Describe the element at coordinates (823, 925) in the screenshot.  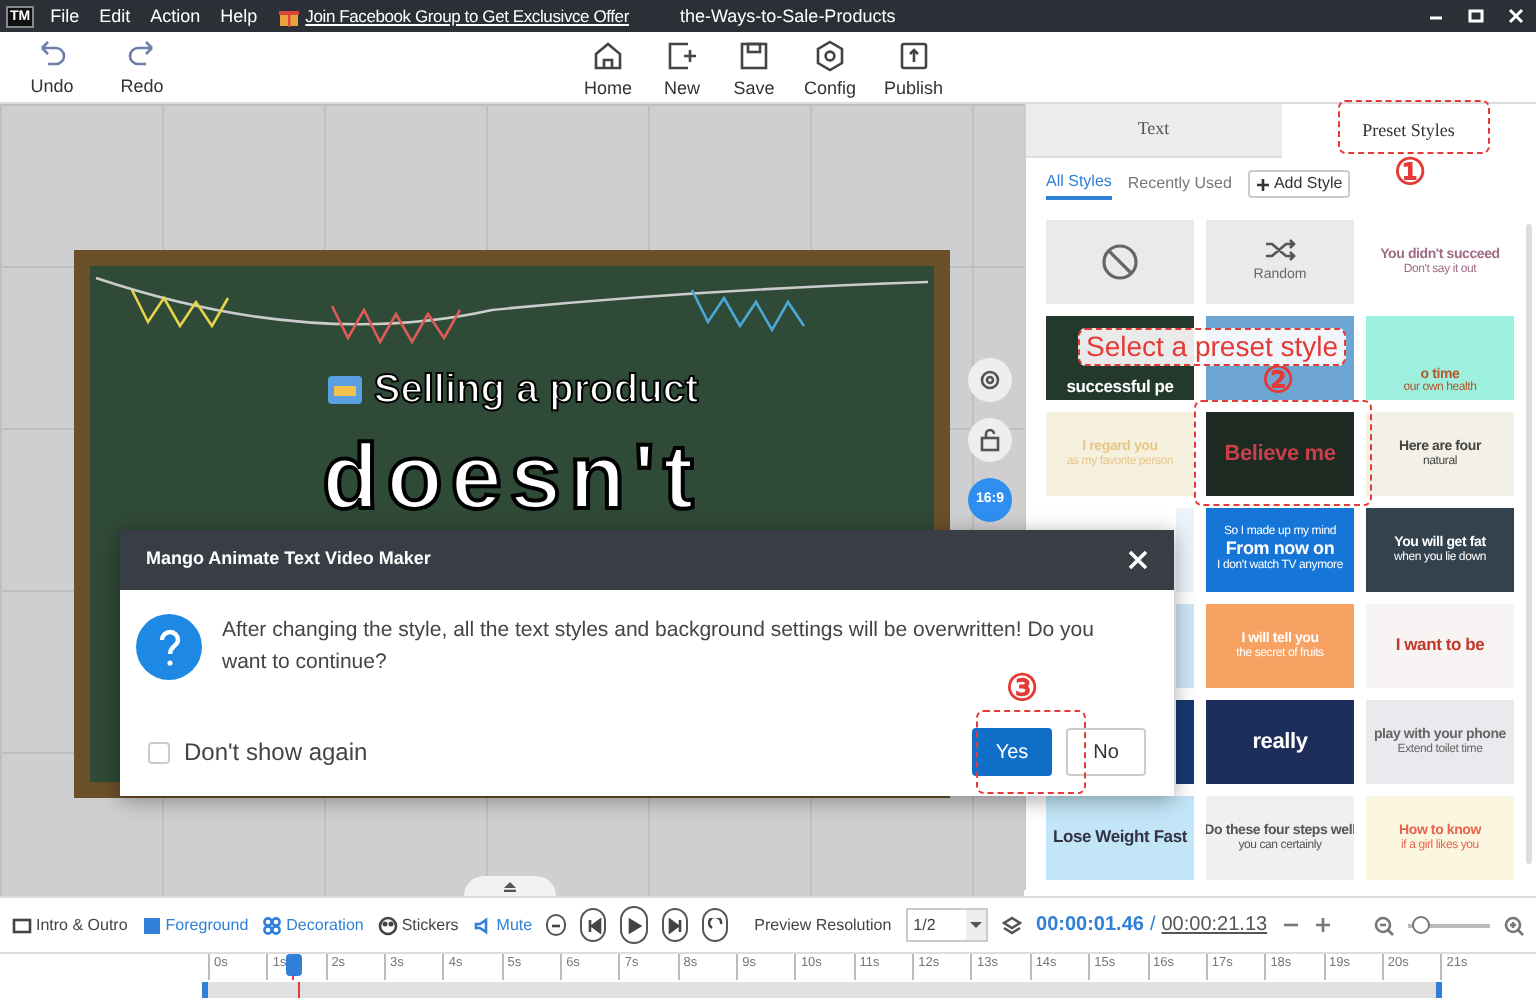
I see `resolution-label: Preview Resolution` at that location.